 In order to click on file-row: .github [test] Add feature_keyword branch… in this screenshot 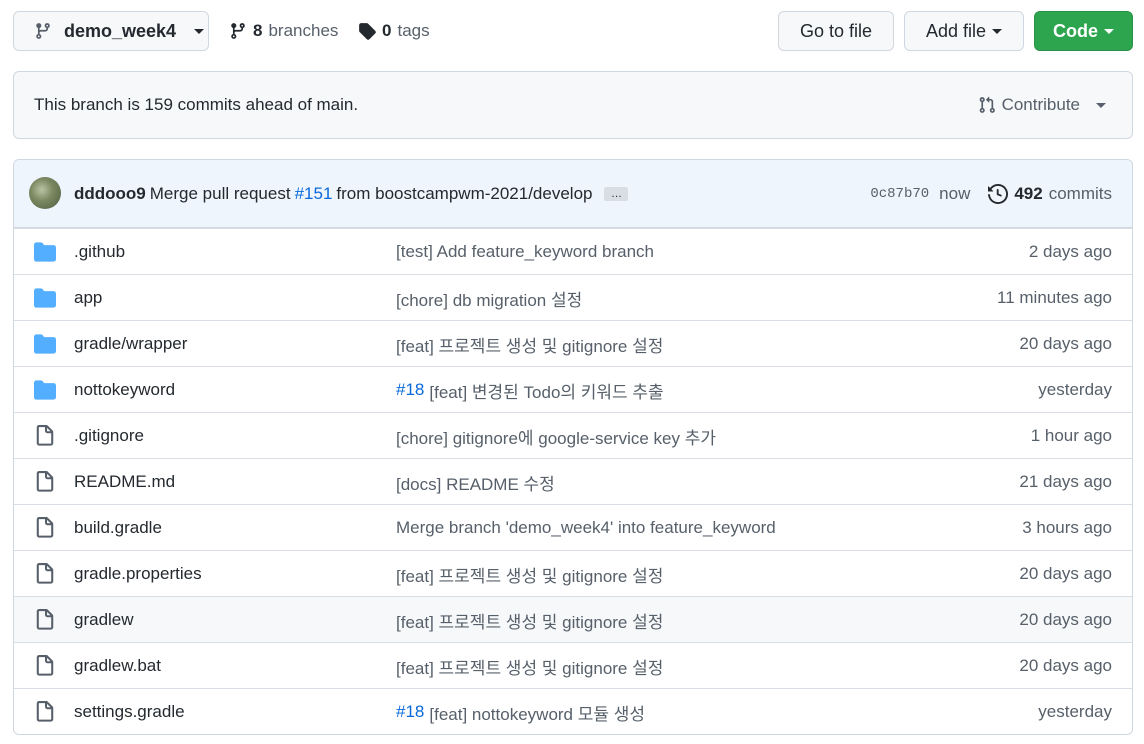, I will do `click(573, 251)`.